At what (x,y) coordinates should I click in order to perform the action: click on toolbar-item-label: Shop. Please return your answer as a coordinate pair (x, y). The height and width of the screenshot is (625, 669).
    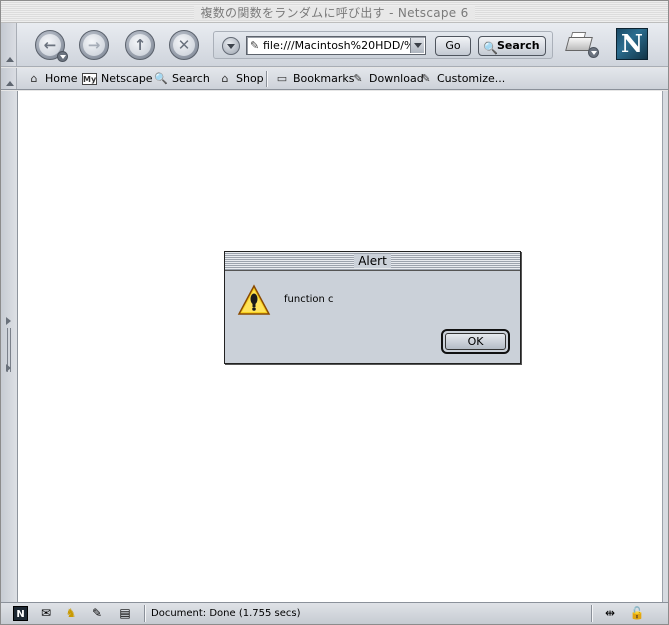
    Looking at the image, I should click on (250, 78).